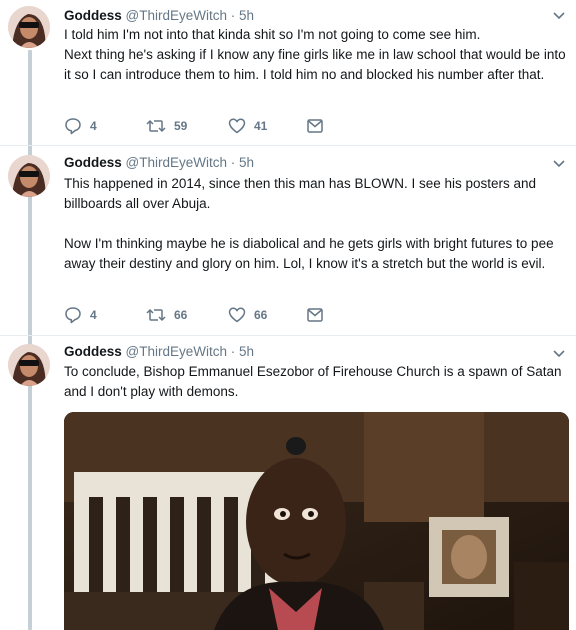  What do you see at coordinates (261, 315) in the screenshot?
I see `like-count: 66` at bounding box center [261, 315].